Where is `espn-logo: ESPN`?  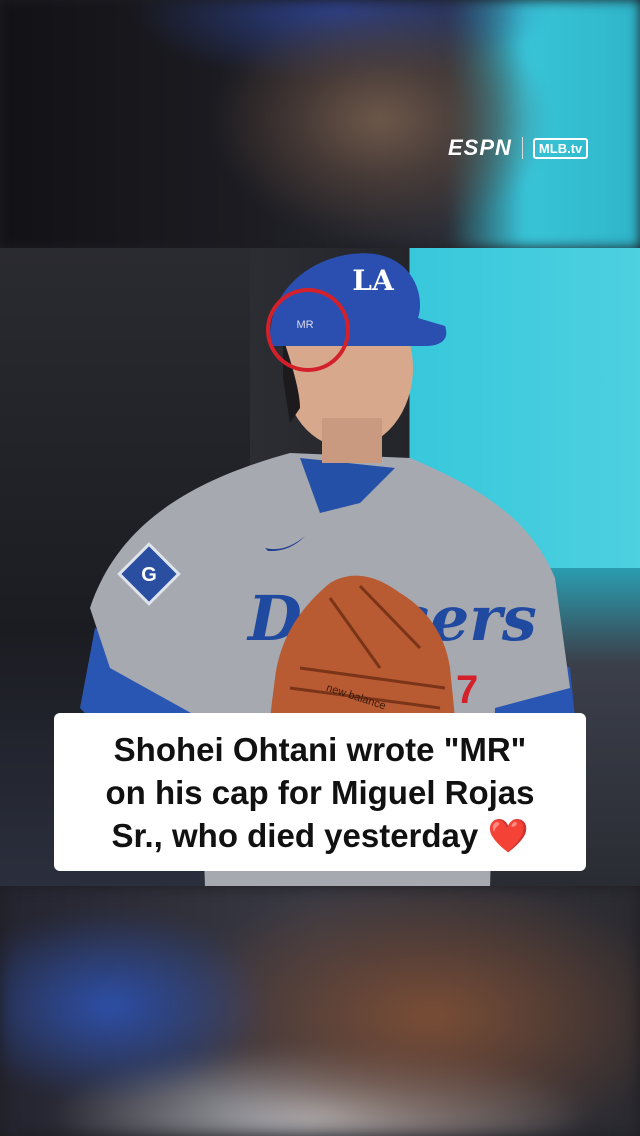
espn-logo: ESPN is located at coordinates (480, 147).